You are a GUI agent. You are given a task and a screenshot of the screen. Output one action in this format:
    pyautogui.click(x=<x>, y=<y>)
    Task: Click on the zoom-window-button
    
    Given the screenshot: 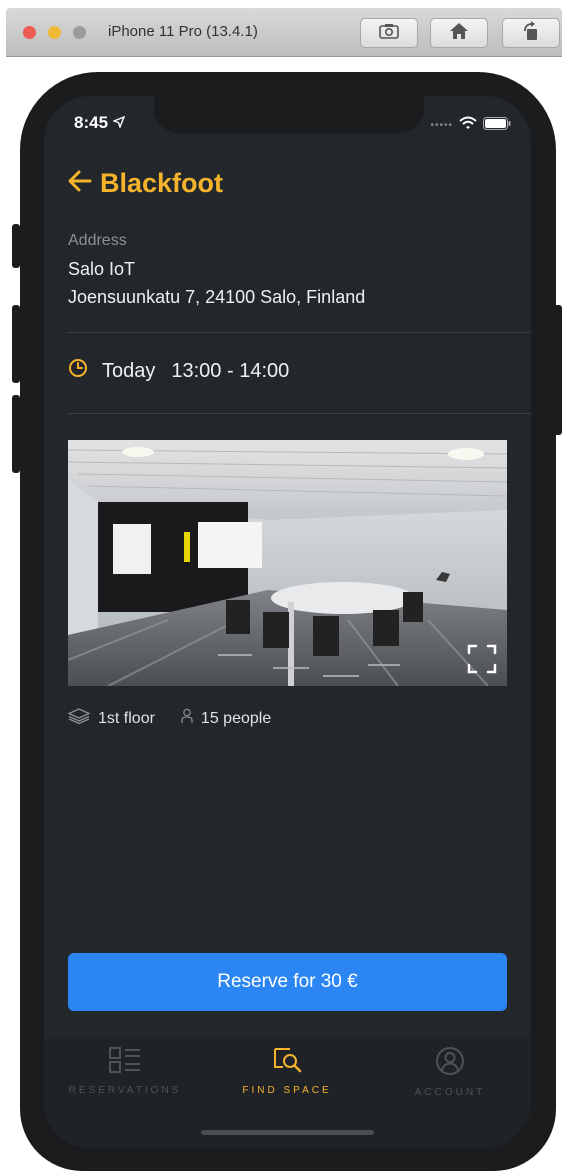 What is the action you would take?
    pyautogui.click(x=79, y=32)
    